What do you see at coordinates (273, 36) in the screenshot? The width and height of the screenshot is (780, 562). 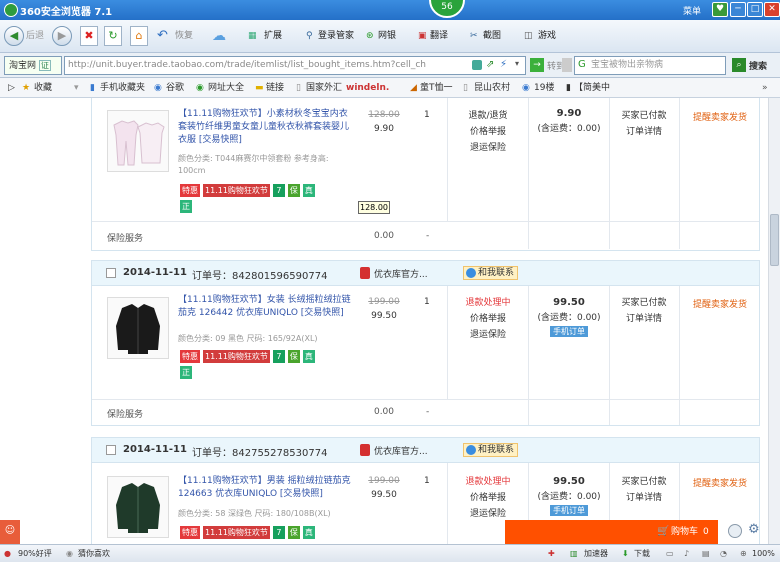 I see `extend-button: 扩展` at bounding box center [273, 36].